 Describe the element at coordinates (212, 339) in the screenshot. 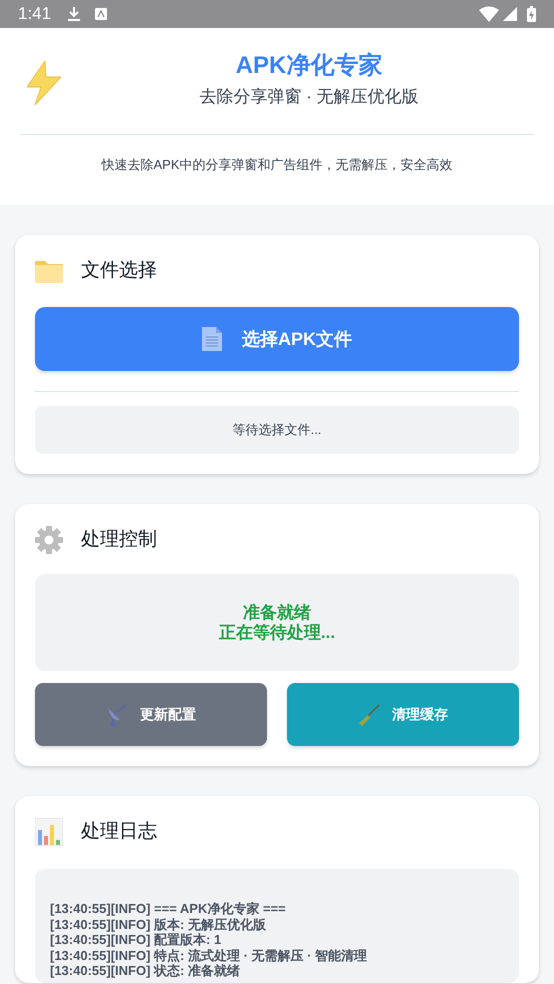

I see `document-icon` at that location.